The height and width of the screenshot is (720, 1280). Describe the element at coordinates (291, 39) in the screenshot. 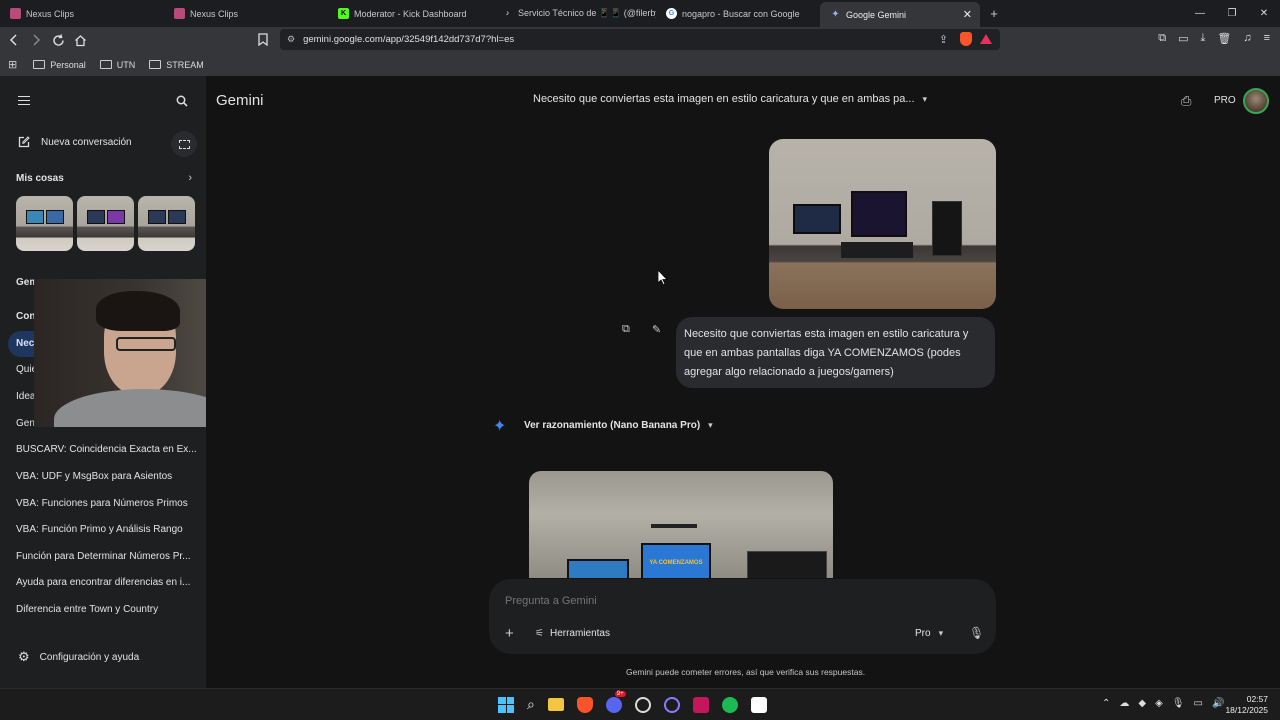

I see `site-settings-icon: ⚙` at that location.